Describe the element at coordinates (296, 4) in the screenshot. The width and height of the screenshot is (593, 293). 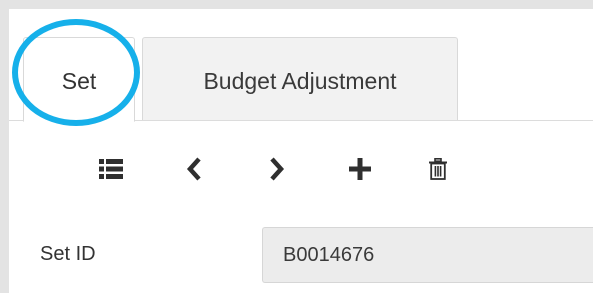
I see `window-top-border` at that location.